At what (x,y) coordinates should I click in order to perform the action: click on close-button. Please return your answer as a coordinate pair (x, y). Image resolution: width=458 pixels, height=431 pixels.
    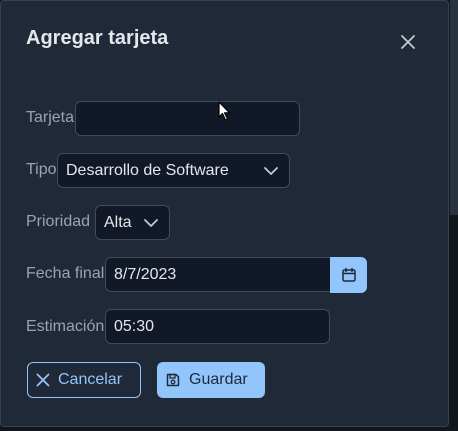
    Looking at the image, I should click on (408, 42).